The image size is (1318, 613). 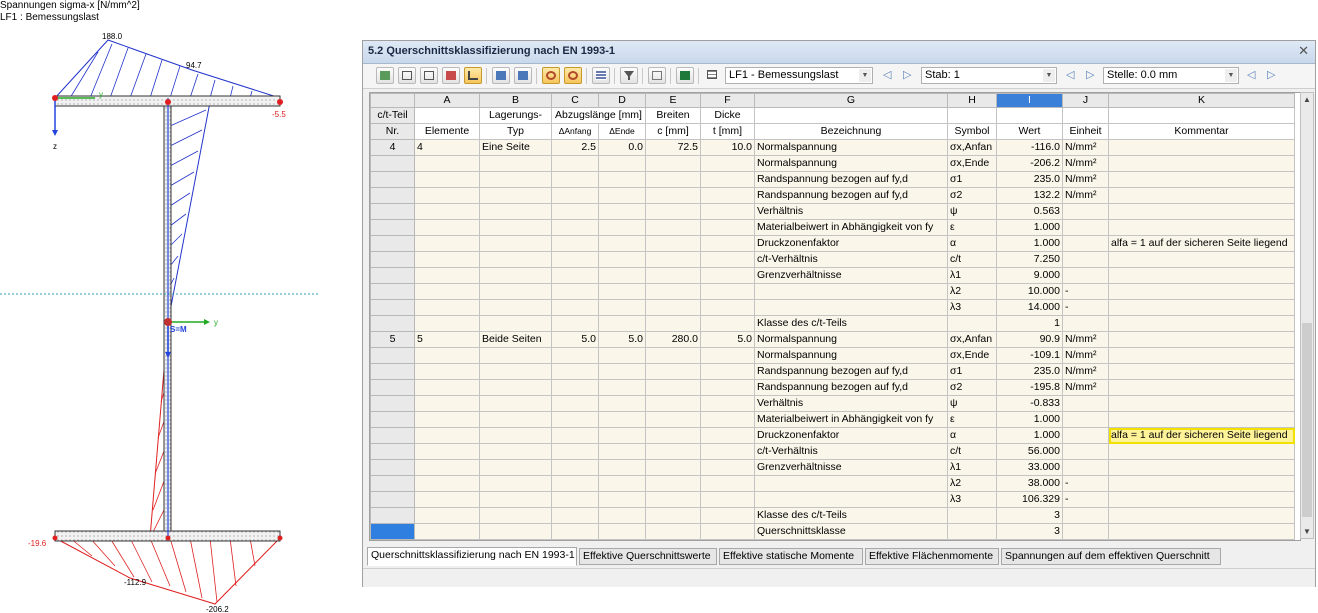 I want to click on cell-h: σx,Anfan, so click(x=972, y=147).